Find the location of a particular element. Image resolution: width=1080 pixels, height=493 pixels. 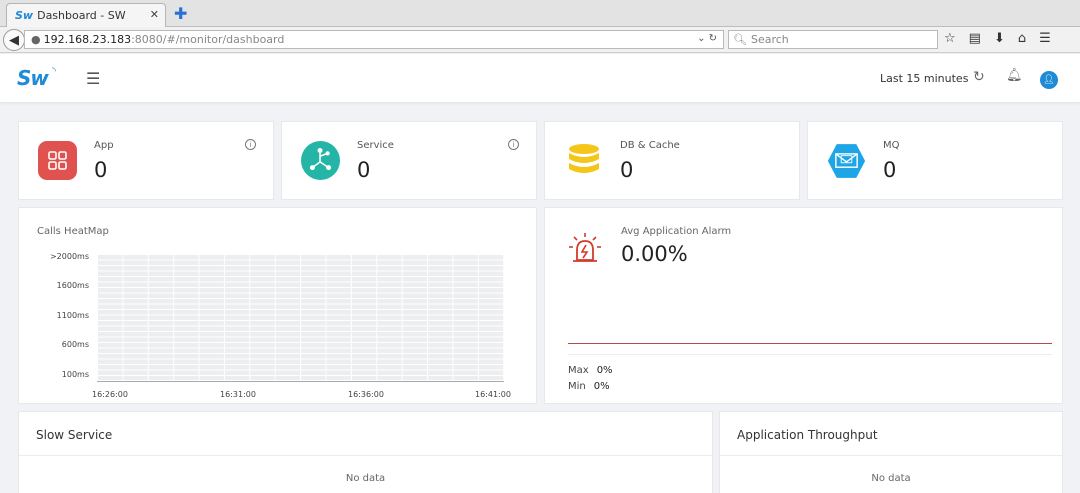

x-tick-label: 16:31:00 is located at coordinates (238, 394).